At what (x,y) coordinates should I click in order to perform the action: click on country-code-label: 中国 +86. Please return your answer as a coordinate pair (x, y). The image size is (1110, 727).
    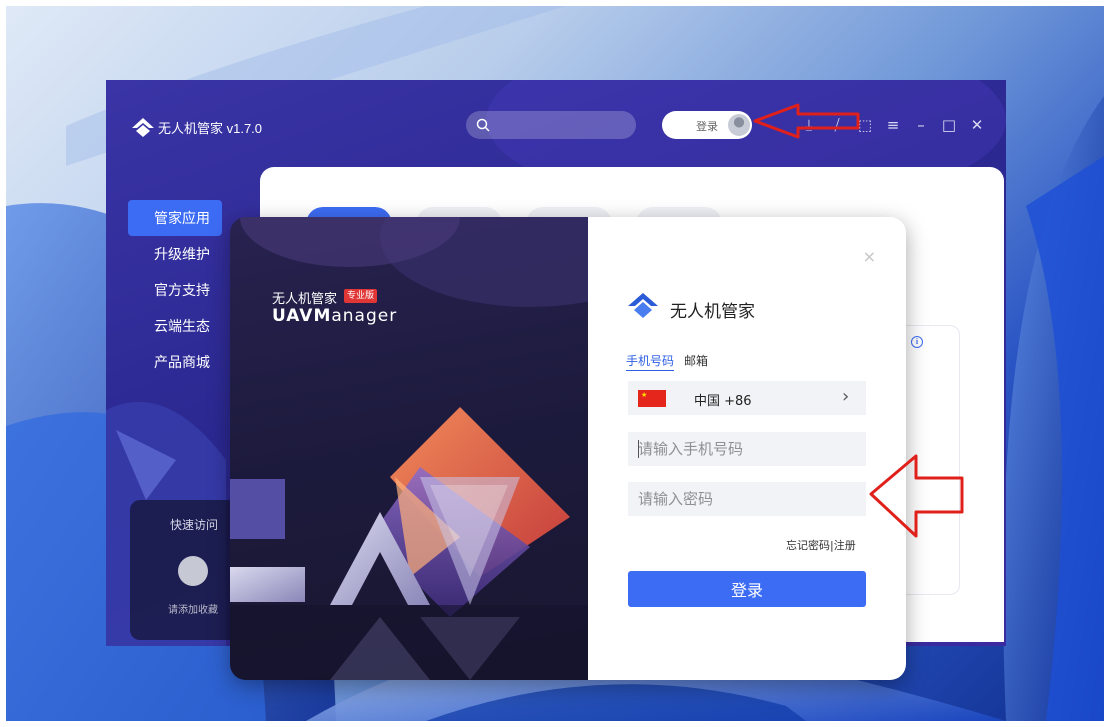
    Looking at the image, I should click on (723, 401).